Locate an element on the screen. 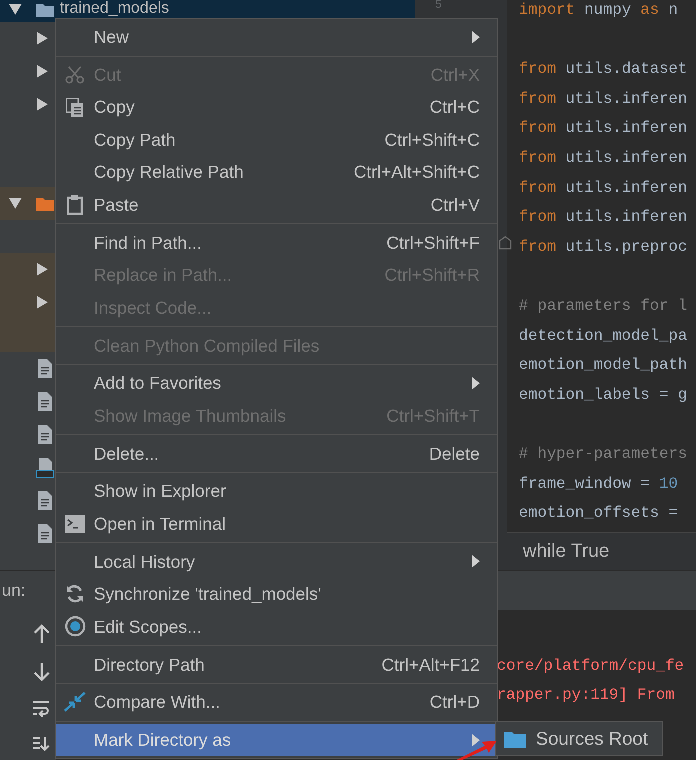 The height and width of the screenshot is (760, 696). compare-arrows-icon is located at coordinates (75, 702).